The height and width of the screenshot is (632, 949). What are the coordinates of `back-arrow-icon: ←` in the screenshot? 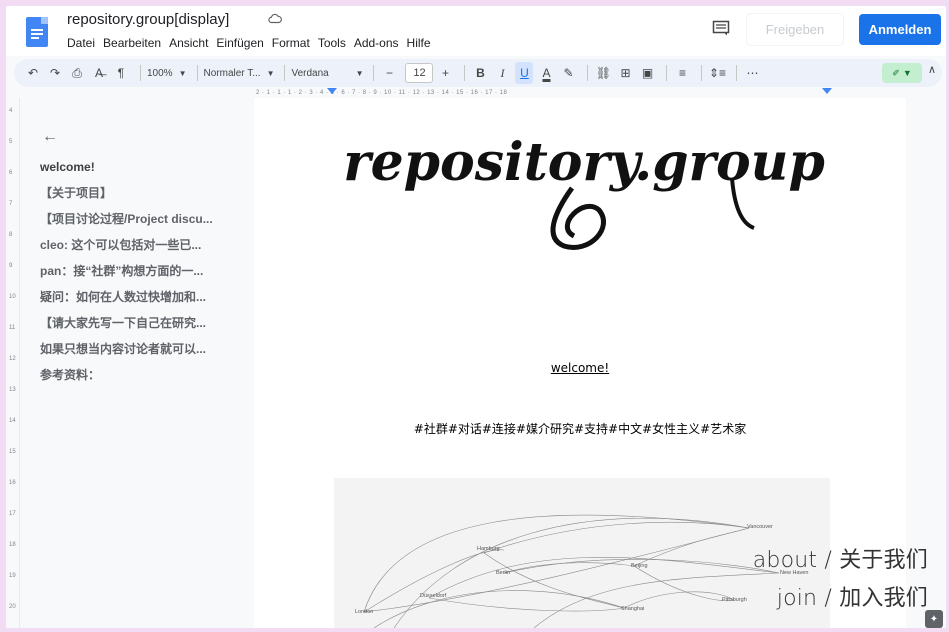 It's located at (50, 137).